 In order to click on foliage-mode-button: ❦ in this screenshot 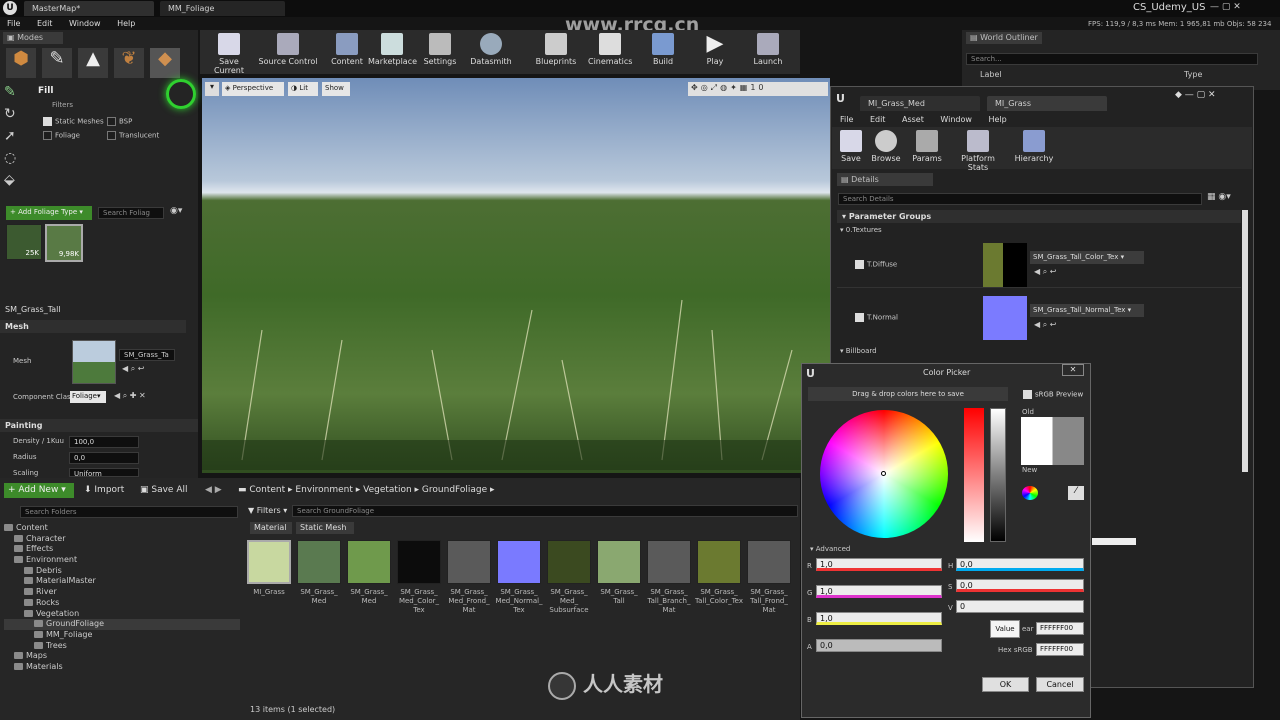, I will do `click(129, 63)`.